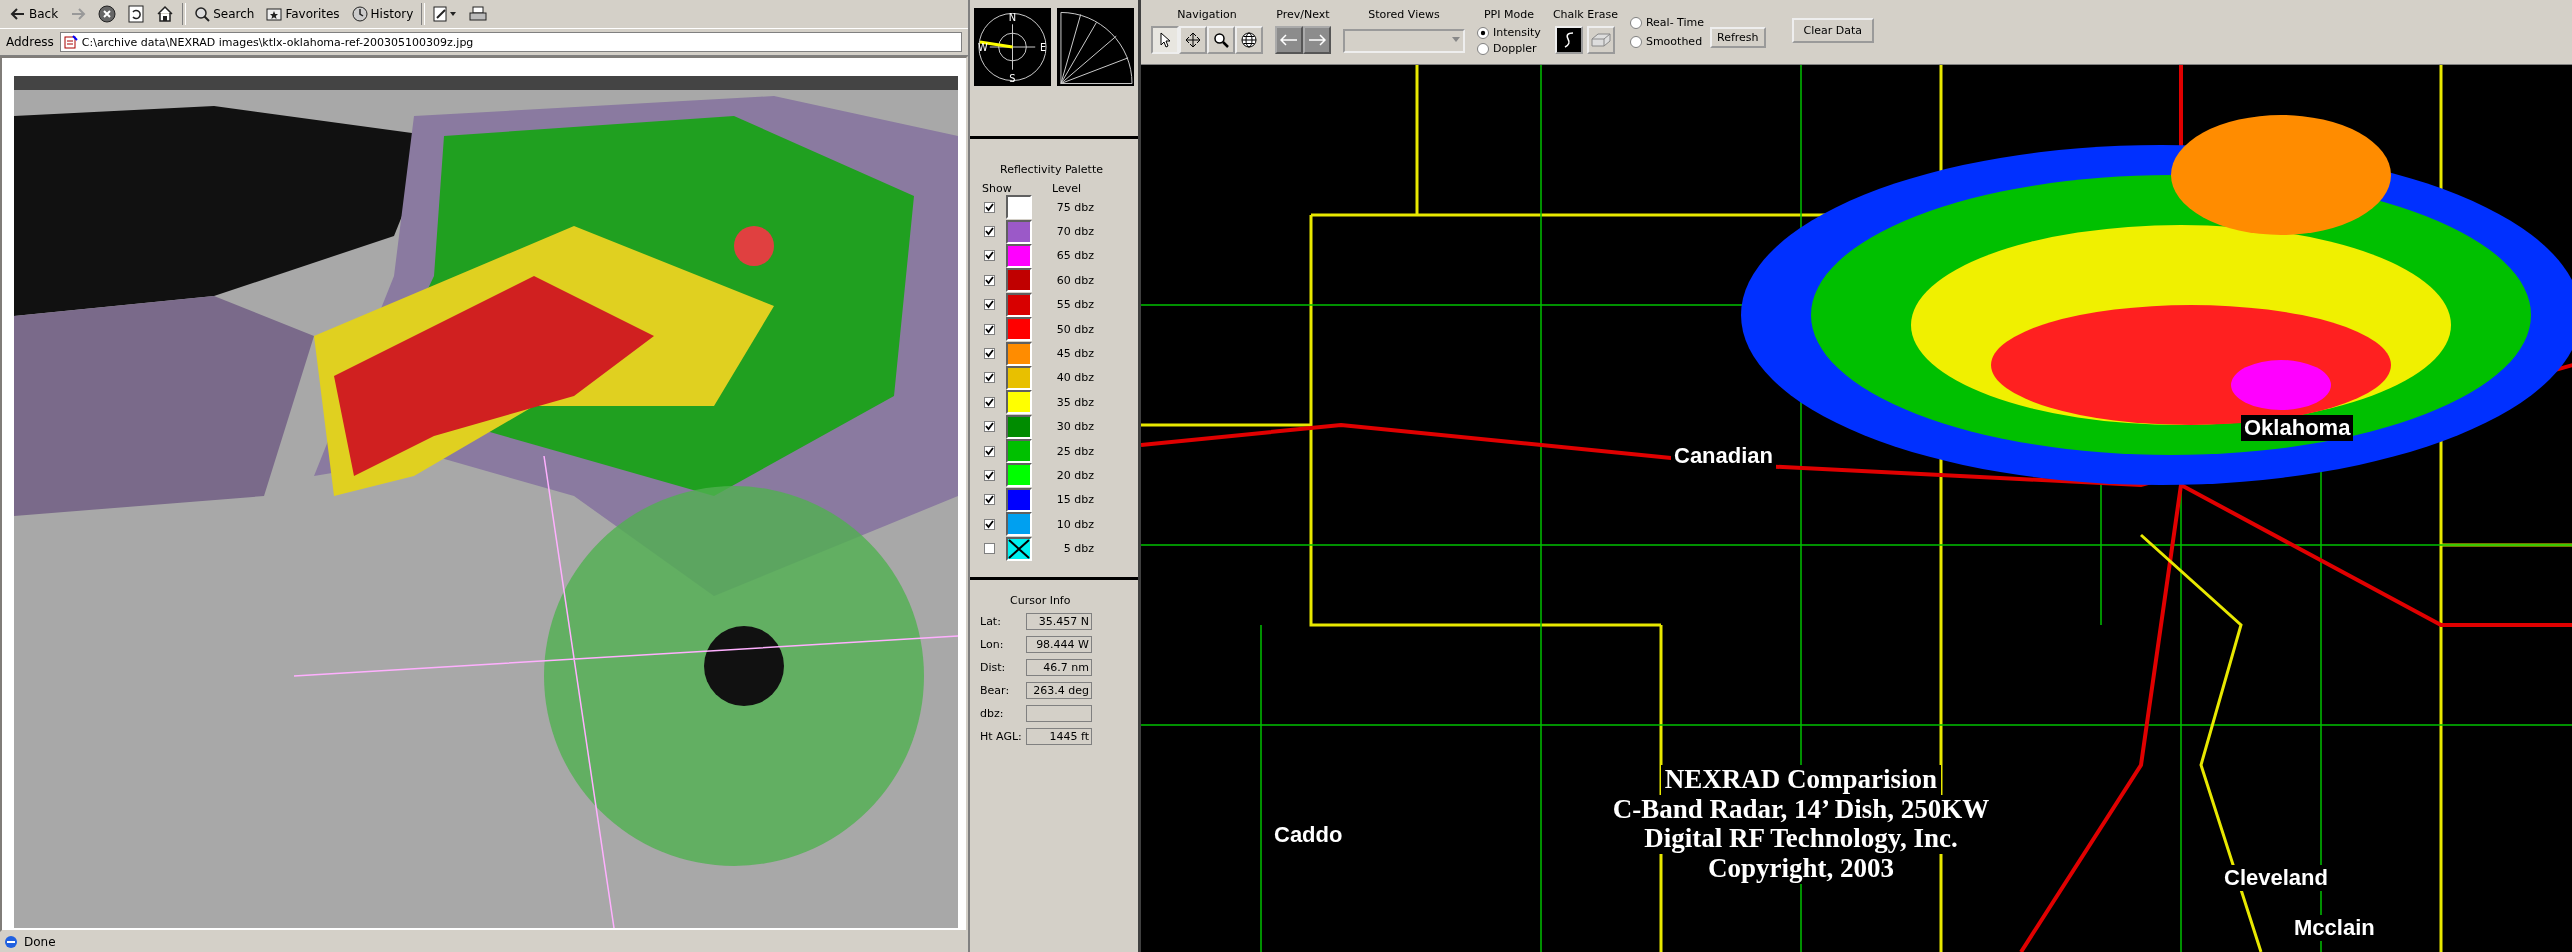  I want to click on radio-option: Intensity, so click(1509, 32).